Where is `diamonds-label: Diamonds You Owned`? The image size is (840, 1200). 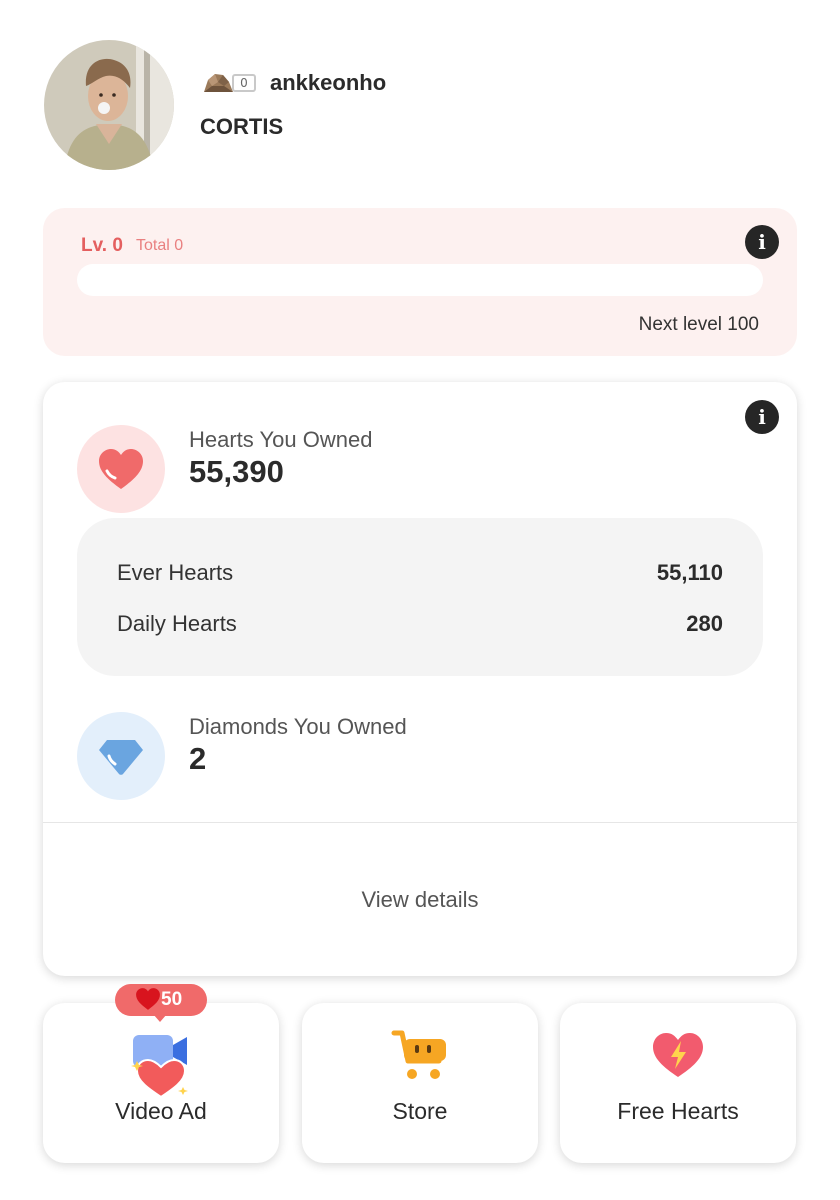
diamonds-label: Diamonds You Owned is located at coordinates (298, 726).